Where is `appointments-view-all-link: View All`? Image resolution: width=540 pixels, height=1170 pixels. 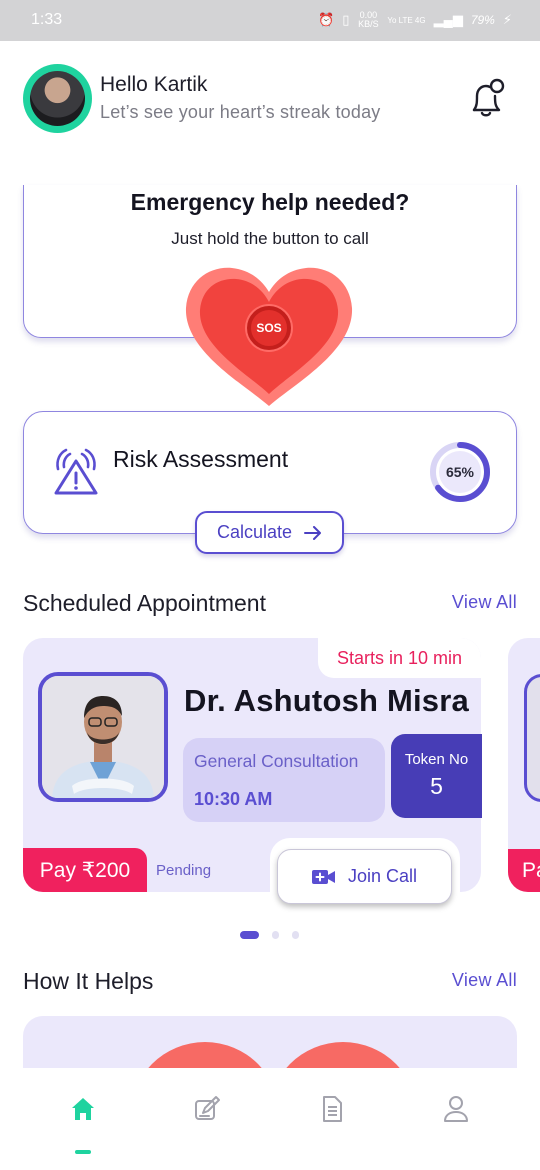 appointments-view-all-link: View All is located at coordinates (484, 602).